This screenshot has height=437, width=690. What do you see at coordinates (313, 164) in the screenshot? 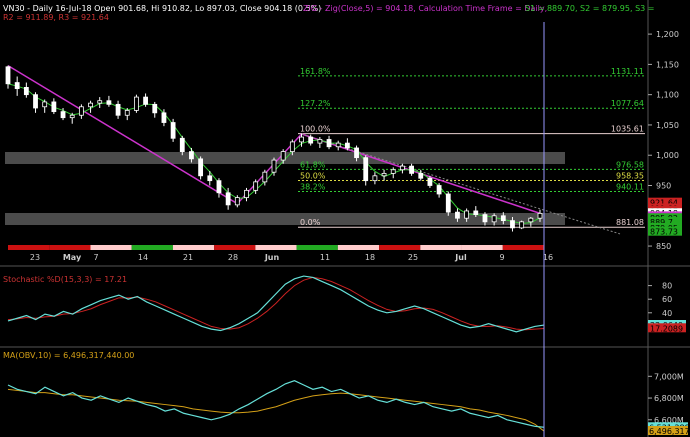
I see `fib-pct-label: 61.8%` at bounding box center [313, 164].